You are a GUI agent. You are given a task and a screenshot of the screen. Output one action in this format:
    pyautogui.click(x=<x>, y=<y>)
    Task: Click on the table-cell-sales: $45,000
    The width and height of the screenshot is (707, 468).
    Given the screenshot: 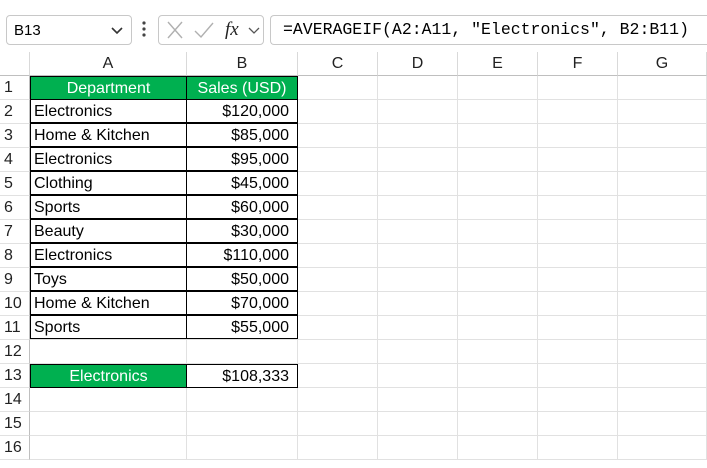 What is the action you would take?
    pyautogui.click(x=242, y=183)
    